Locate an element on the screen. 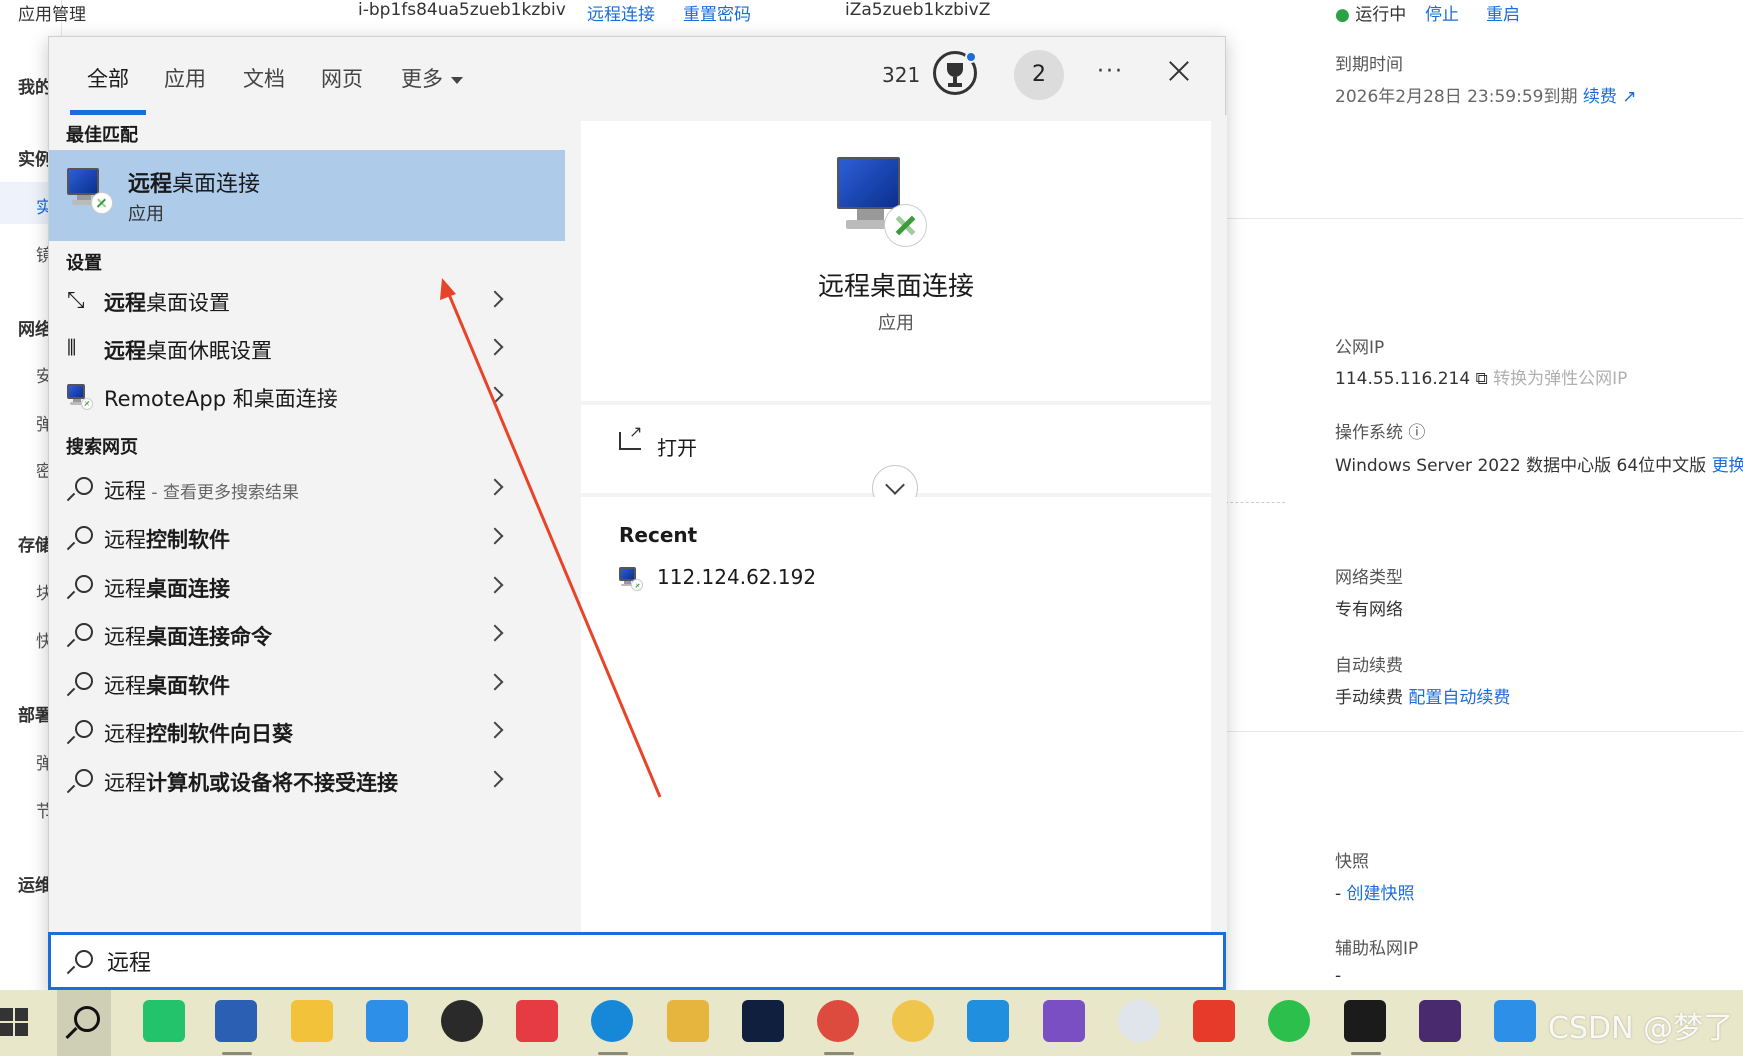 Image resolution: width=1743 pixels, height=1056 pixels. sidebar-item-instance: 实例 is located at coordinates (35, 157).